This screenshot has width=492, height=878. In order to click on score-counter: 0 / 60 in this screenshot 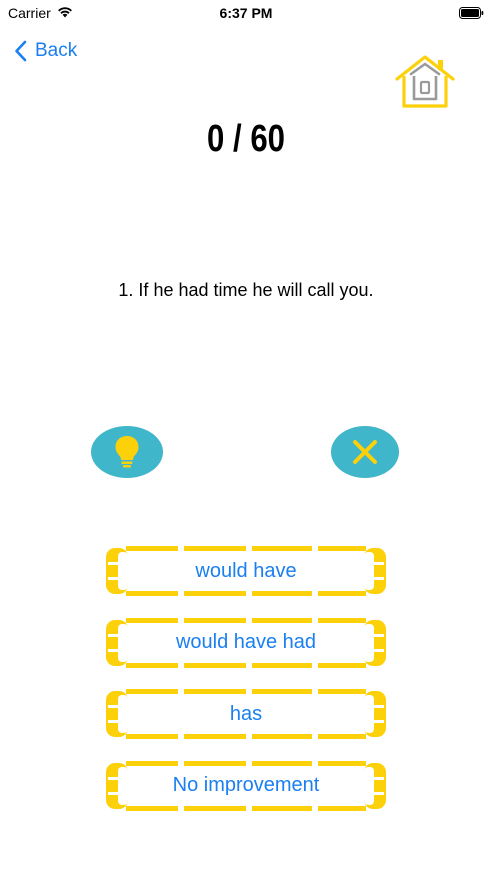, I will do `click(246, 139)`.